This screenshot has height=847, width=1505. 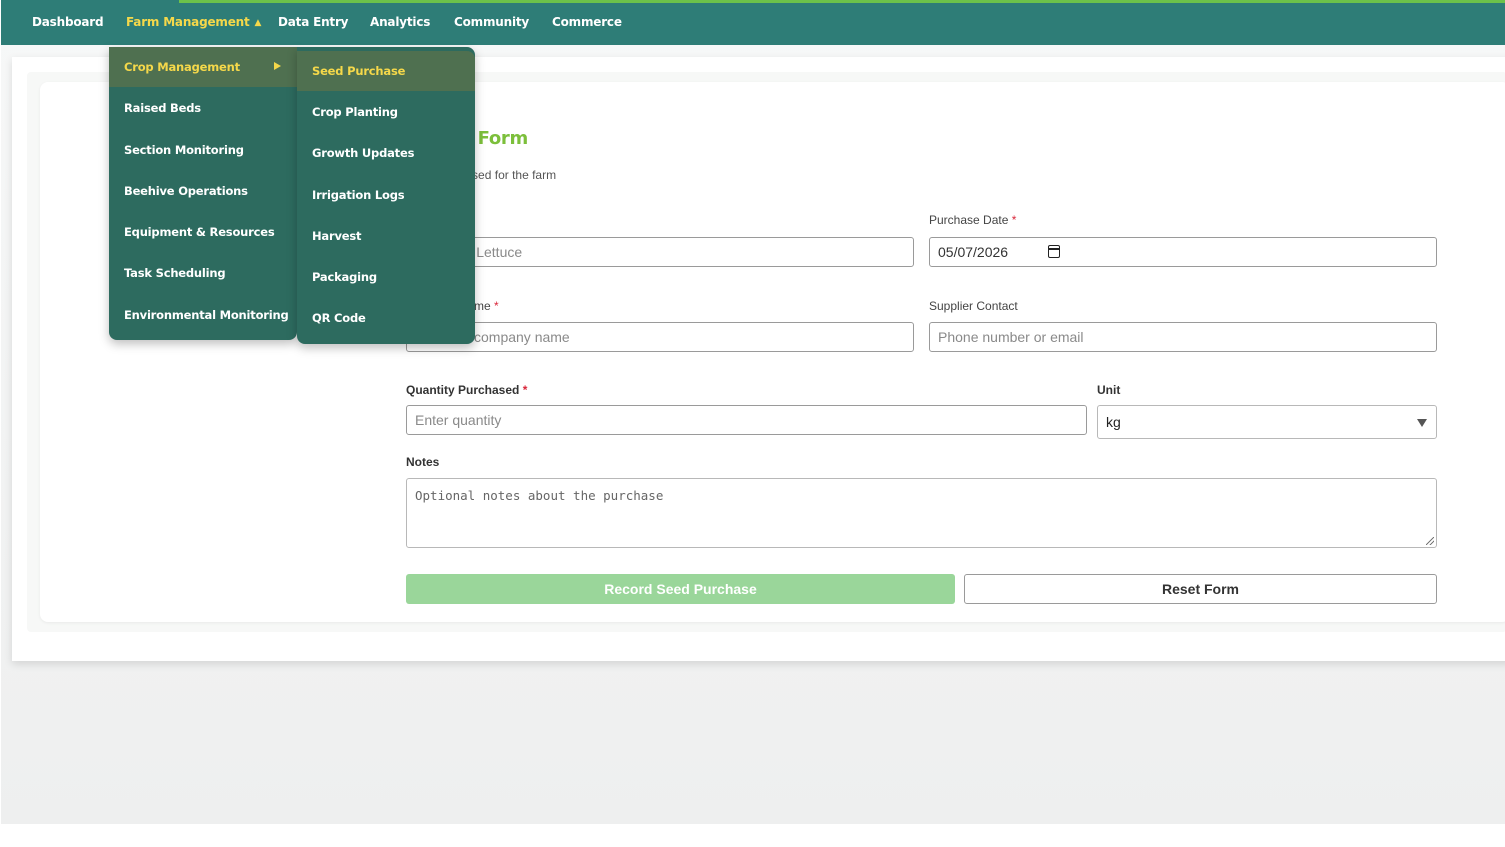 What do you see at coordinates (186, 191) in the screenshot?
I see `menu-item-beehive-operations-label: Beehive Operations` at bounding box center [186, 191].